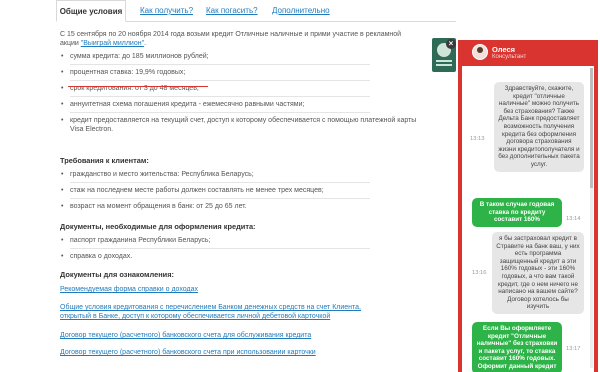 The width and height of the screenshot is (600, 372). I want to click on review-docs-heading: Документы для ознакомления:, so click(117, 274).